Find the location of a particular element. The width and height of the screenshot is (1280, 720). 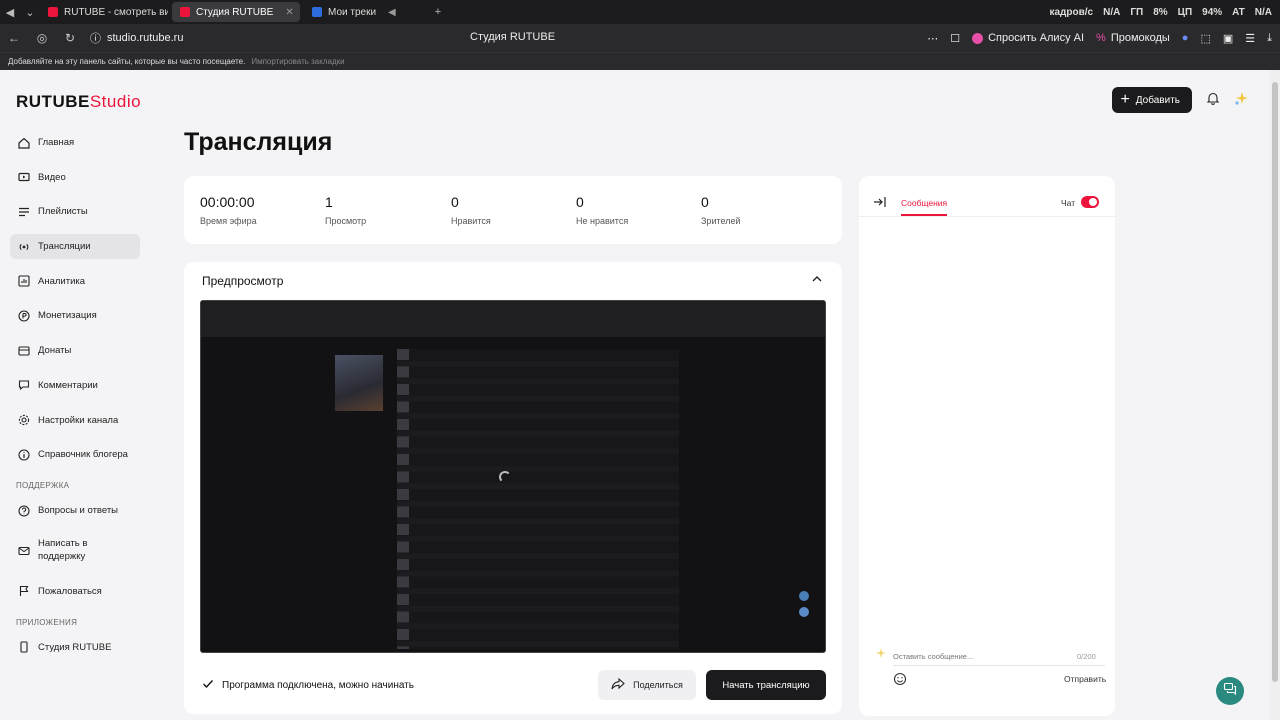

sidebar-item-monetization: Монетизация is located at coordinates (75, 315).